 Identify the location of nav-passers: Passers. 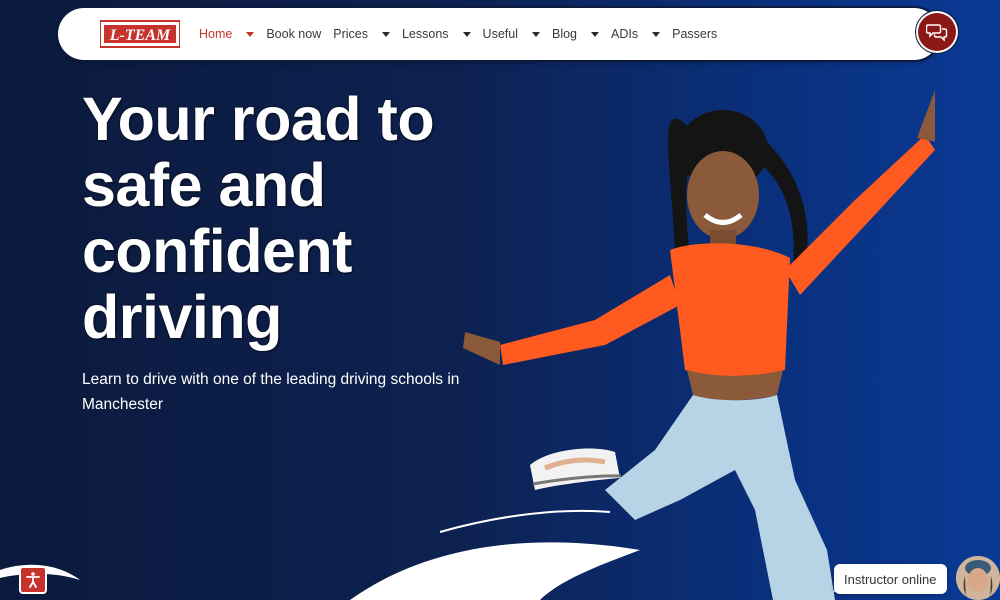
(694, 34).